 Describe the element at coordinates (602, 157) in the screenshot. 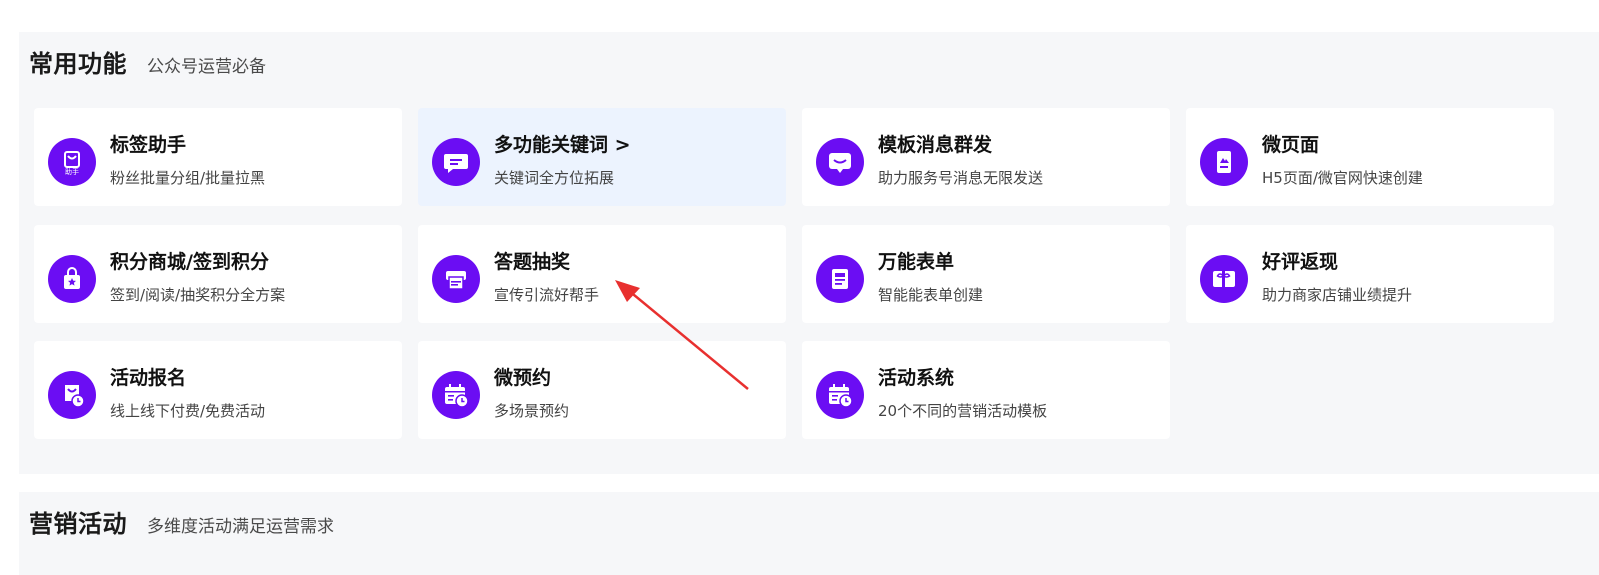

I see `card-multi-keyword: 多功能关键词 > 关键词全方位拓展` at that location.